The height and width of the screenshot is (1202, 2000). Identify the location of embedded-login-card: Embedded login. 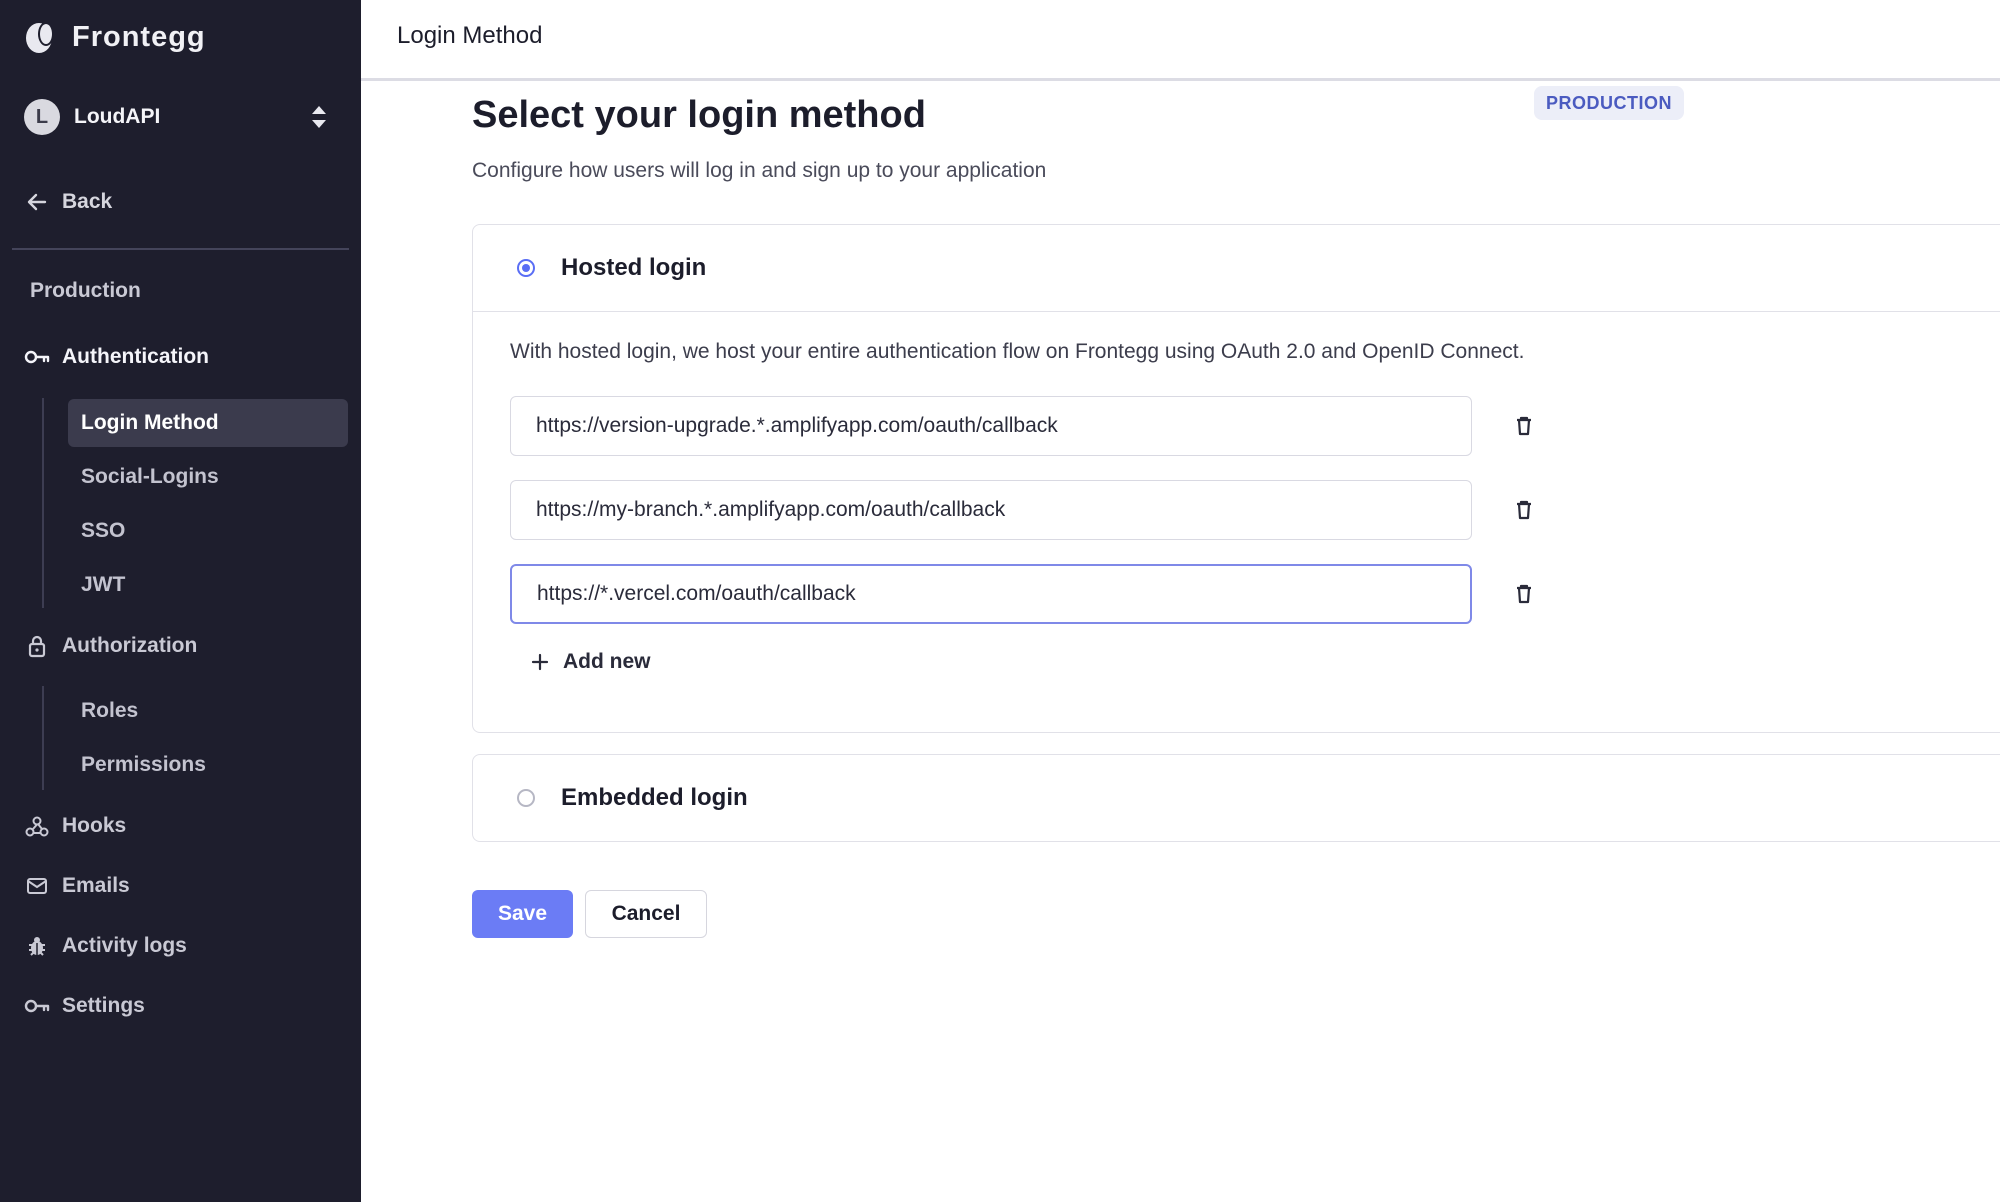
(1236, 798).